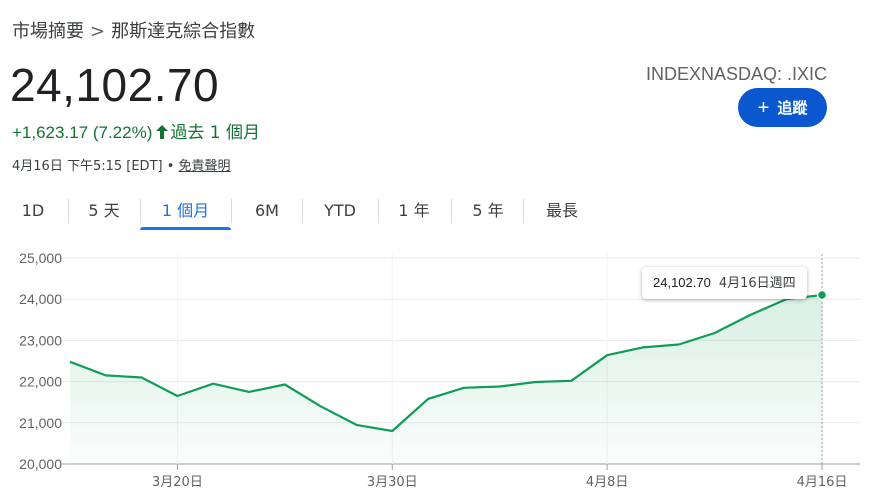 The image size is (882, 502). What do you see at coordinates (40, 299) in the screenshot?
I see `y-tick-label: 24,000` at bounding box center [40, 299].